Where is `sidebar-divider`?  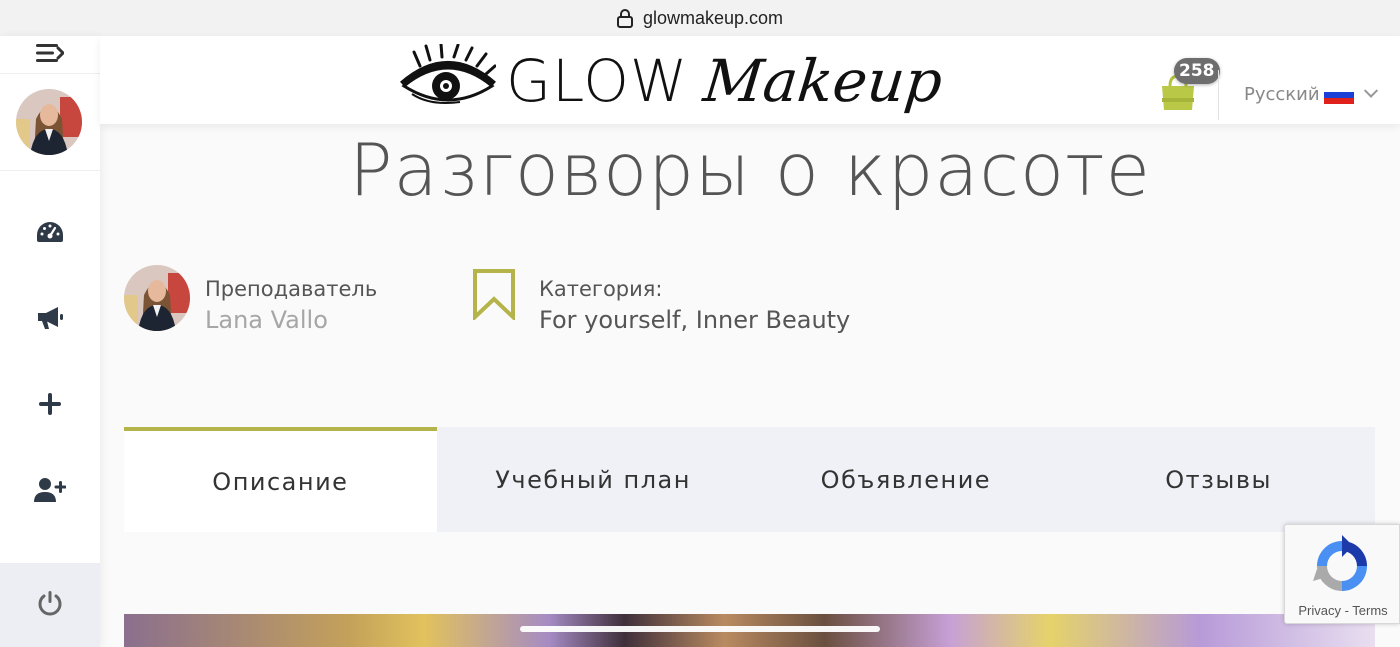 sidebar-divider is located at coordinates (50, 170).